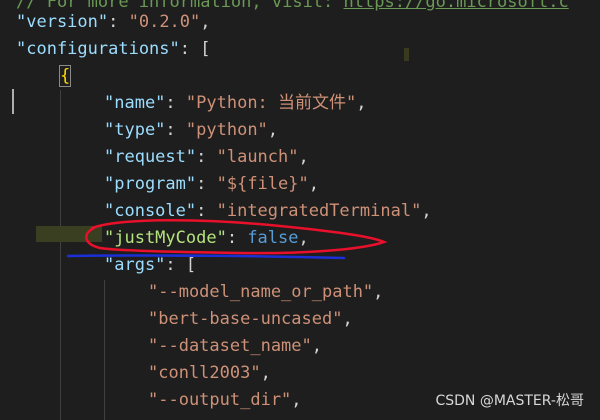 Image resolution: width=600 pixels, height=420 pixels. What do you see at coordinates (509, 401) in the screenshot?
I see `watermark: CSDN @MASTER-松哥` at bounding box center [509, 401].